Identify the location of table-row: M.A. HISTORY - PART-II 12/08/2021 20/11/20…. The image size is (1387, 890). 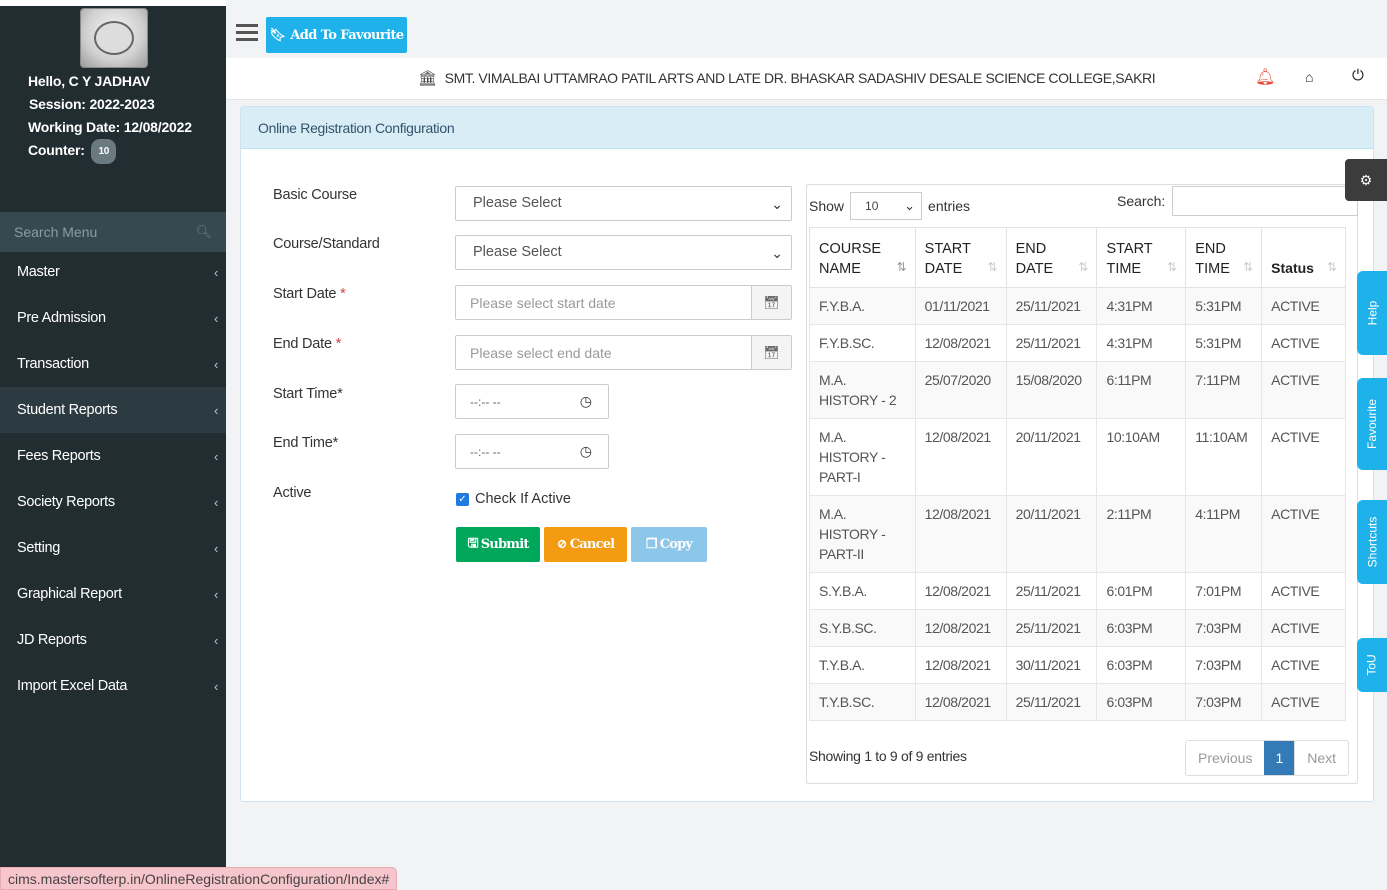
(1077, 534).